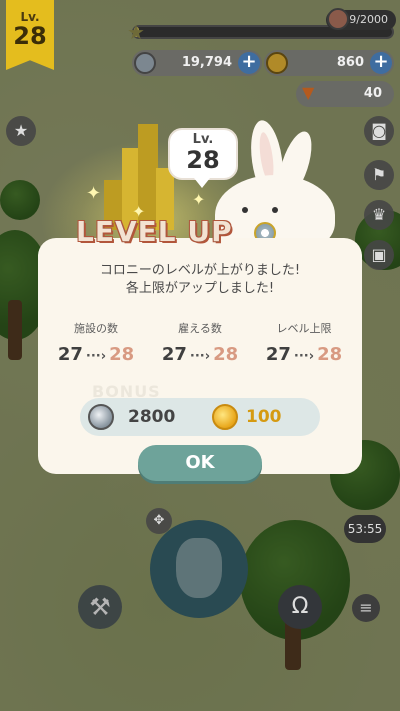 Image resolution: width=400 pixels, height=711 pixels. I want to click on bonus-silver-amount: 2800, so click(152, 417).